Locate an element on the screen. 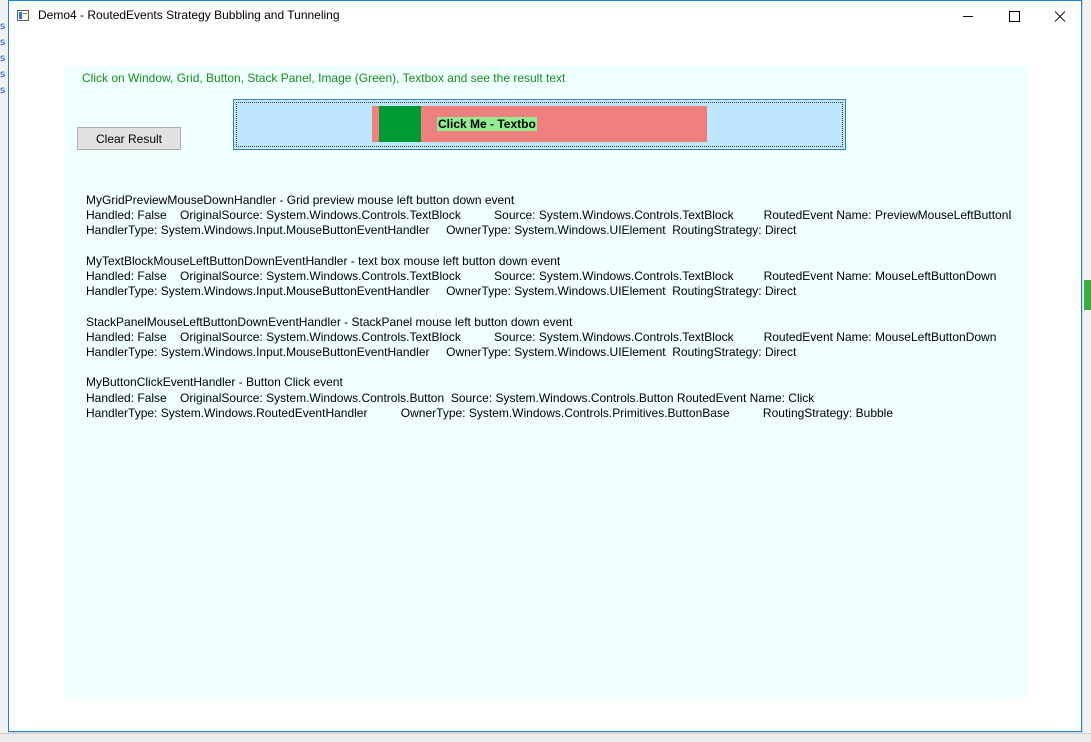 Image resolution: width=1091 pixels, height=742 pixels. app-icon is located at coordinates (23, 15).